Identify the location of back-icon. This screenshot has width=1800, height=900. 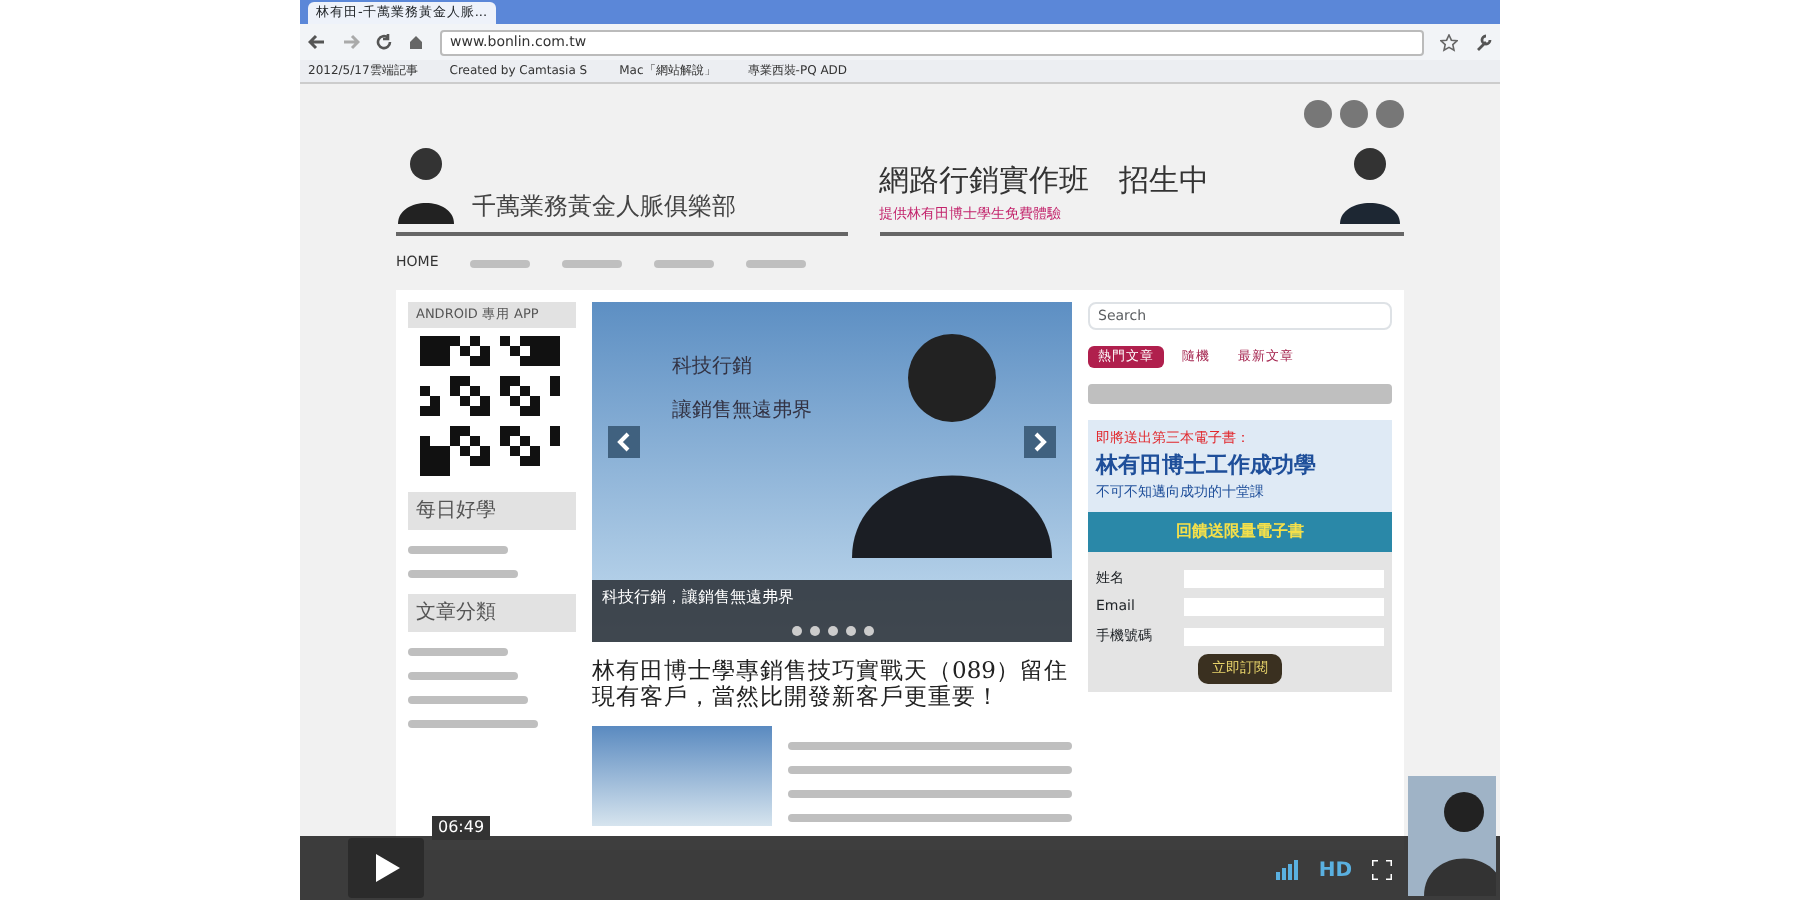
(317, 42).